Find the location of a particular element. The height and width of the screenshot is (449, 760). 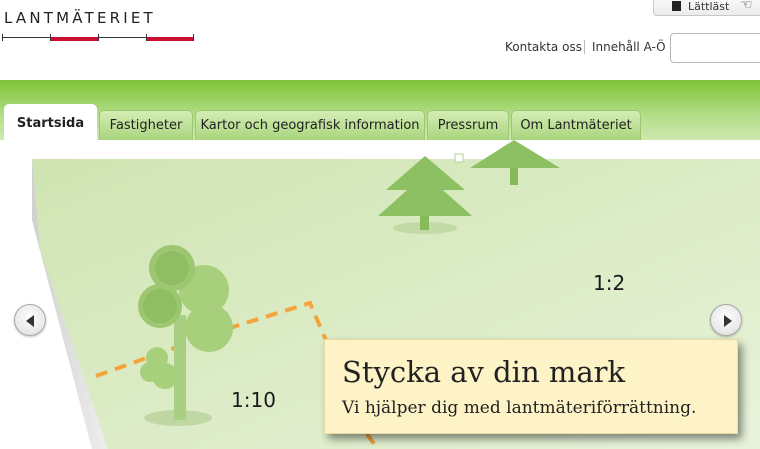

carousel-prev-button is located at coordinates (30, 320).